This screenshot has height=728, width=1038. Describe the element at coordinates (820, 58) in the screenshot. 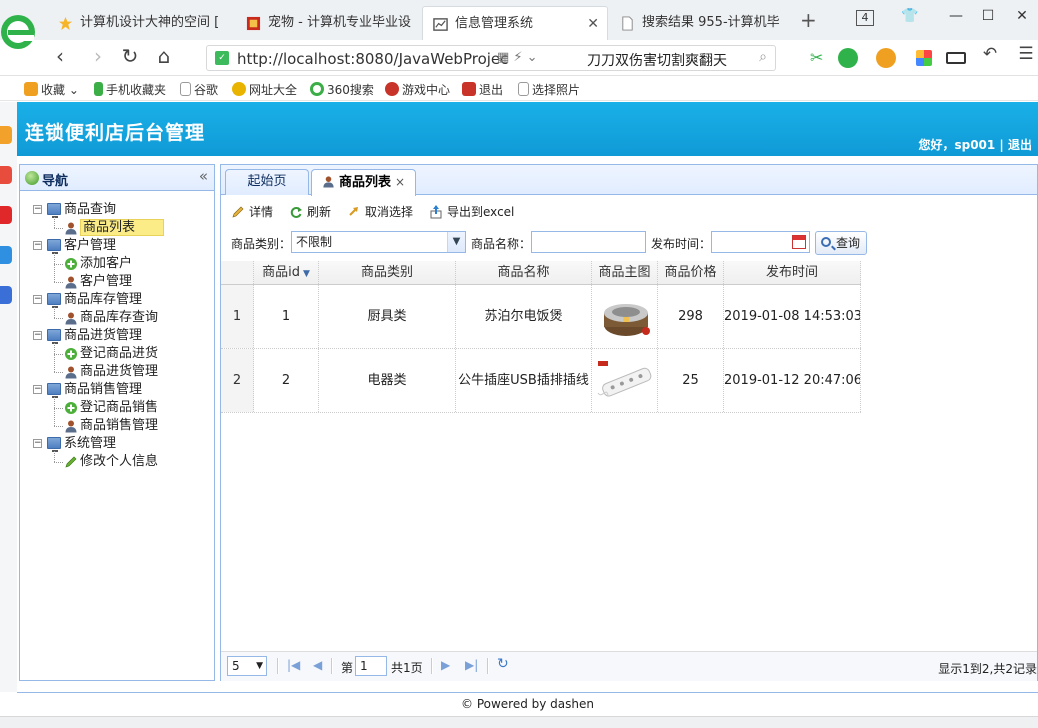

I see `scissors-icon: ✂` at that location.